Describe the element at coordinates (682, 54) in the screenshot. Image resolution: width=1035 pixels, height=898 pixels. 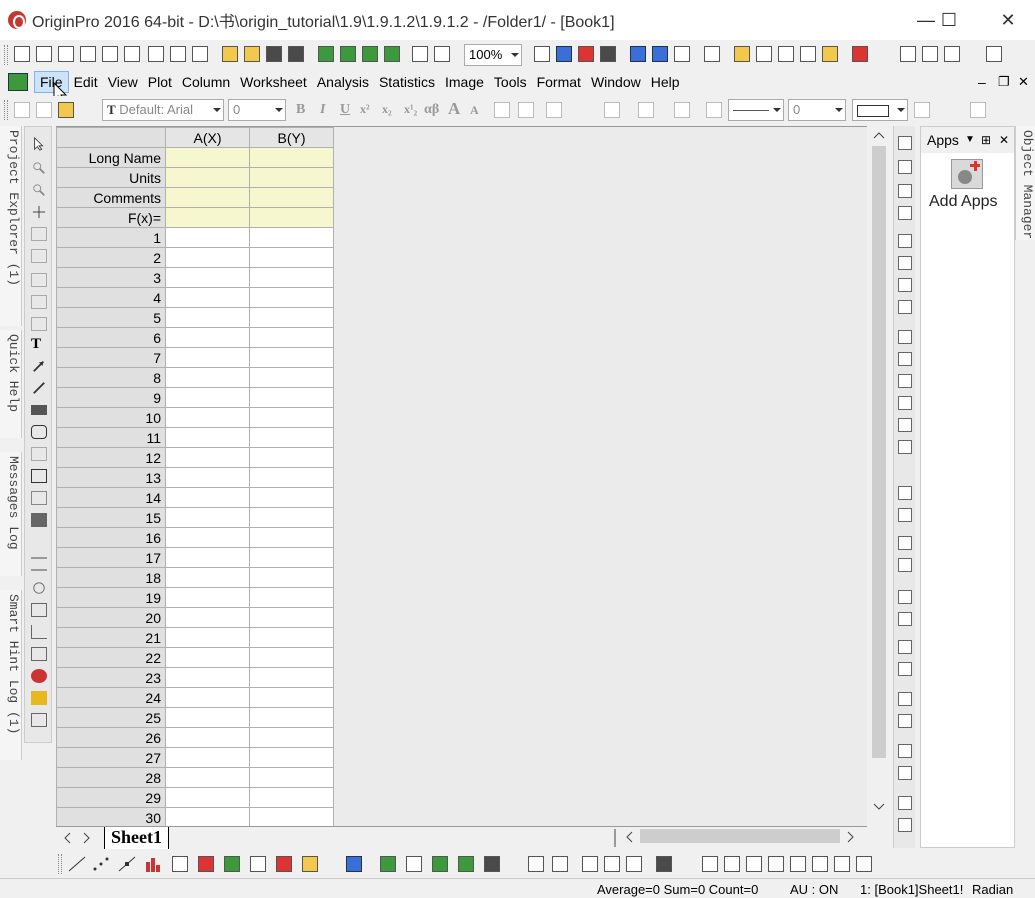
I see `command-window-icon` at that location.